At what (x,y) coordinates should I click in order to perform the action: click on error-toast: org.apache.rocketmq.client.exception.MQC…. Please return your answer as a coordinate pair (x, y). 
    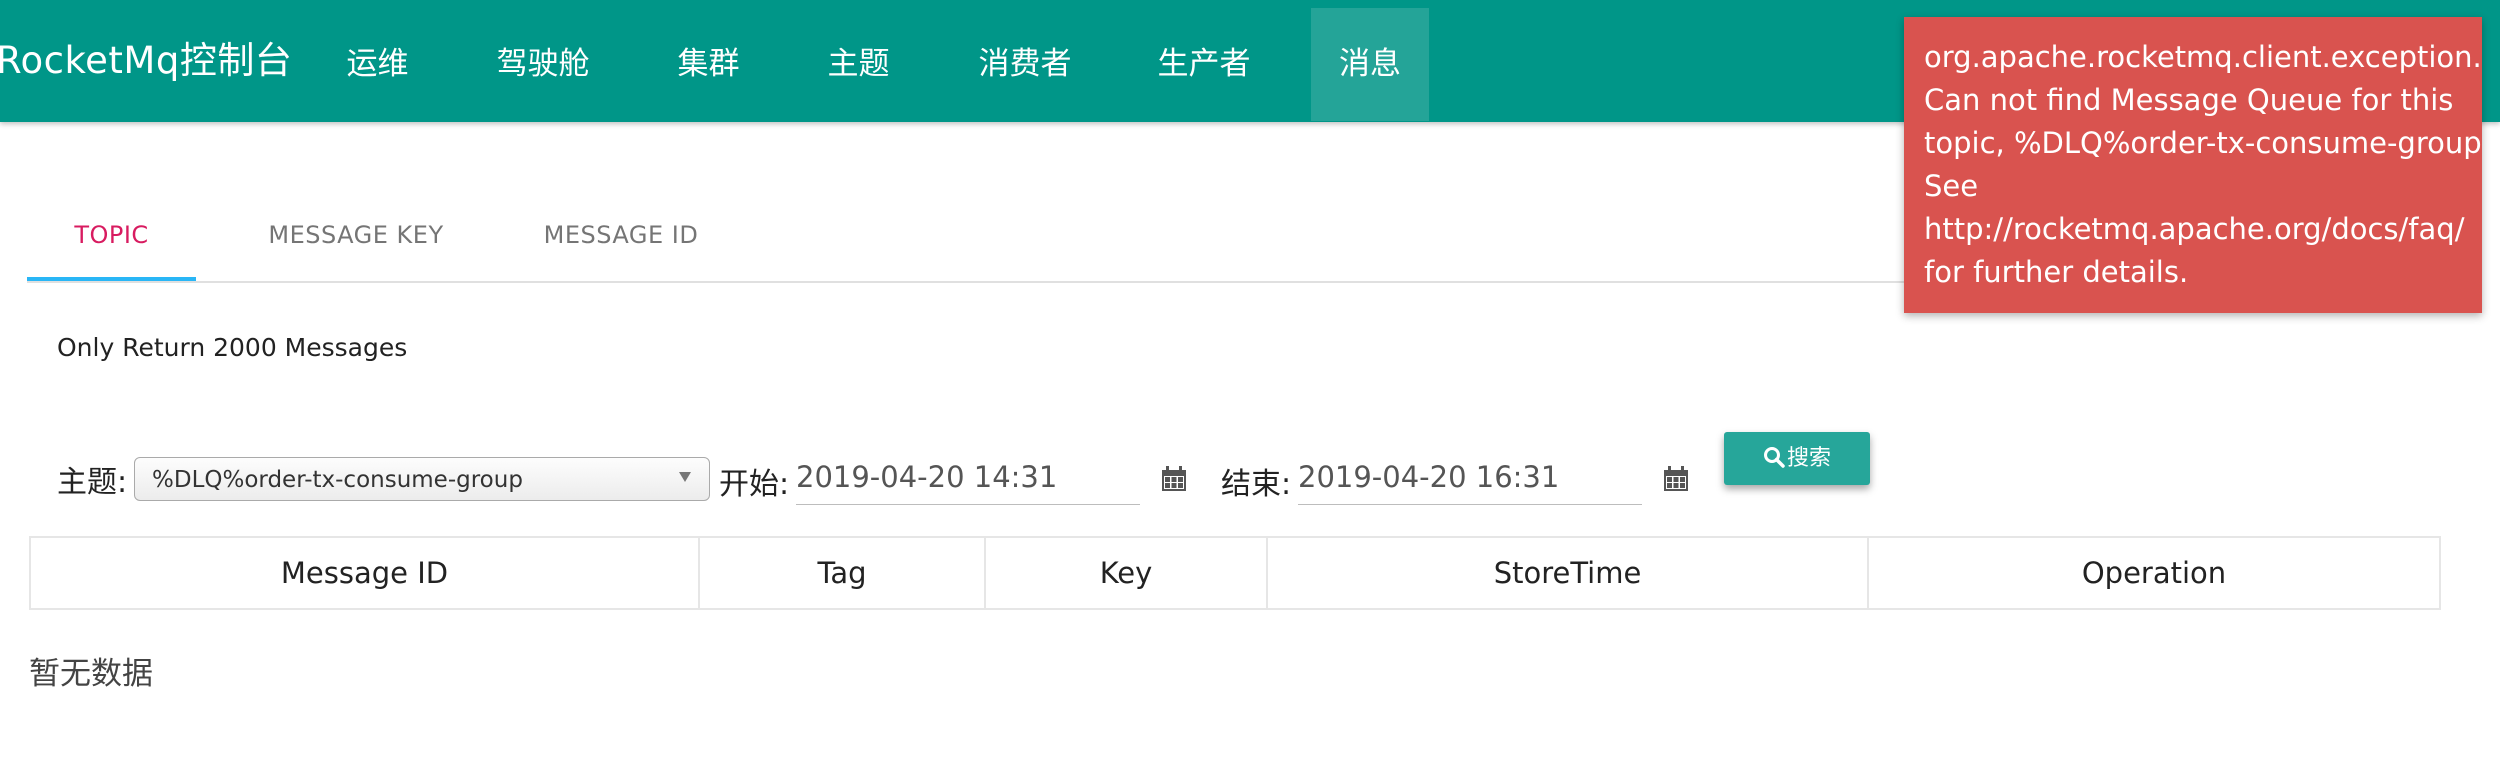
    Looking at the image, I should click on (2193, 165).